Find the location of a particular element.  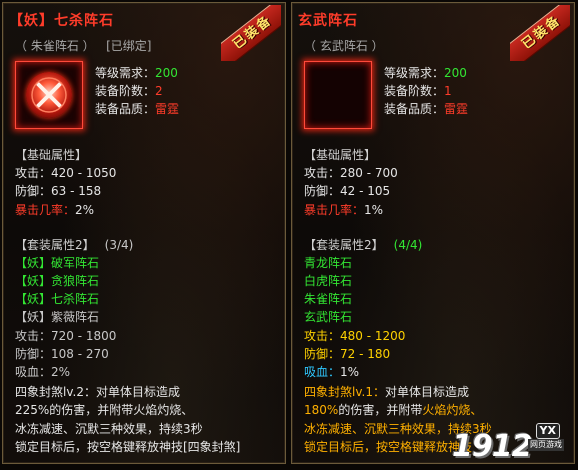

set-item: 【妖】破军阵石 is located at coordinates (57, 263).